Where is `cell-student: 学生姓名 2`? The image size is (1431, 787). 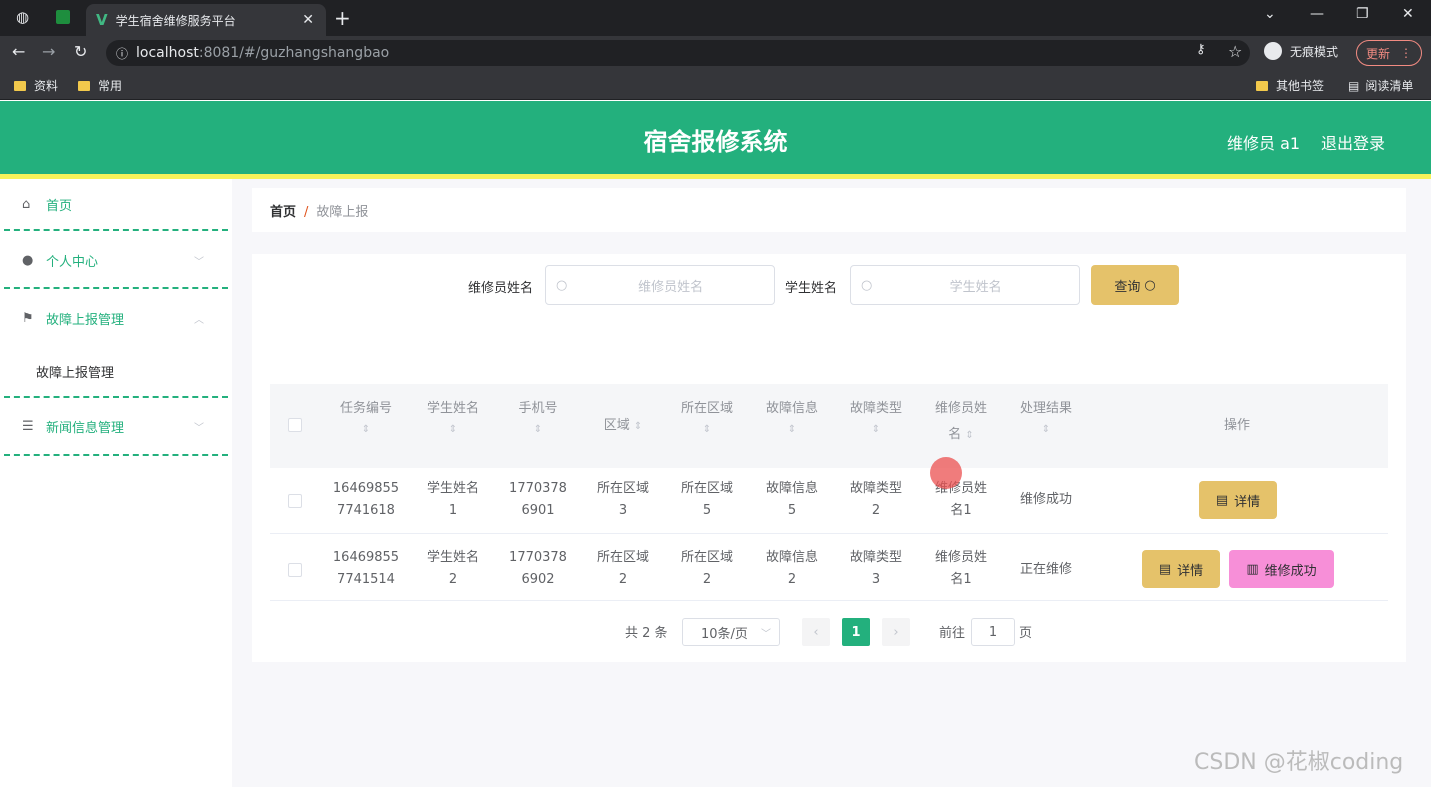
cell-student: 学生姓名 2 is located at coordinates (452, 568).